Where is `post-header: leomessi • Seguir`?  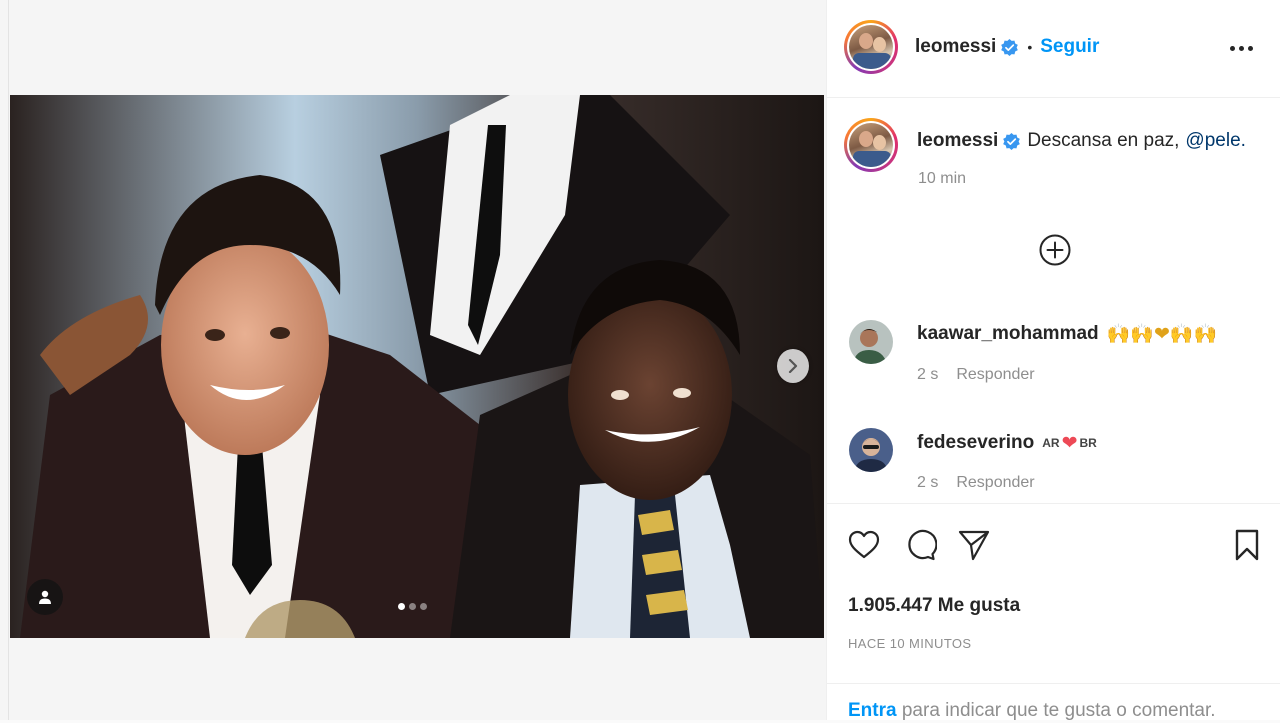 post-header: leomessi • Seguir is located at coordinates (1053, 49).